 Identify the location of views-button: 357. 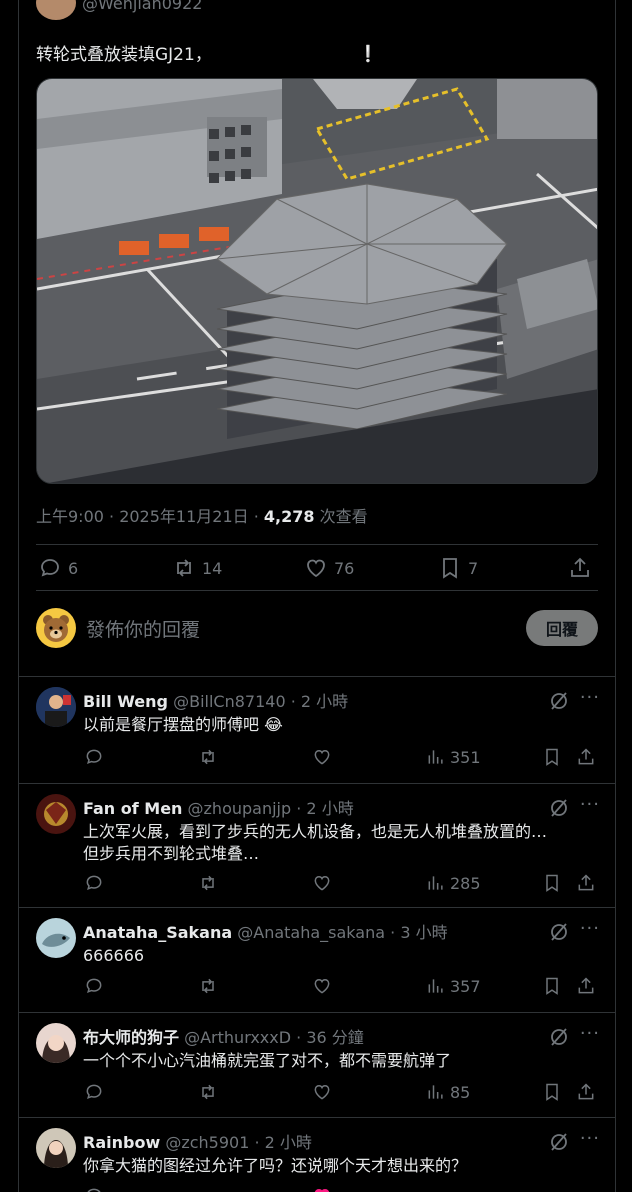
(453, 986).